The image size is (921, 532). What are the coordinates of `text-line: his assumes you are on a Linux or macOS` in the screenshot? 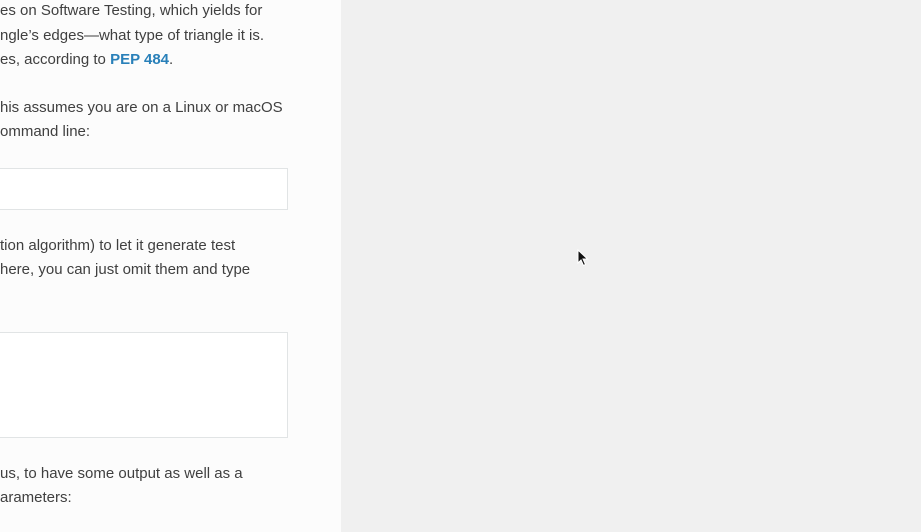 It's located at (141, 107).